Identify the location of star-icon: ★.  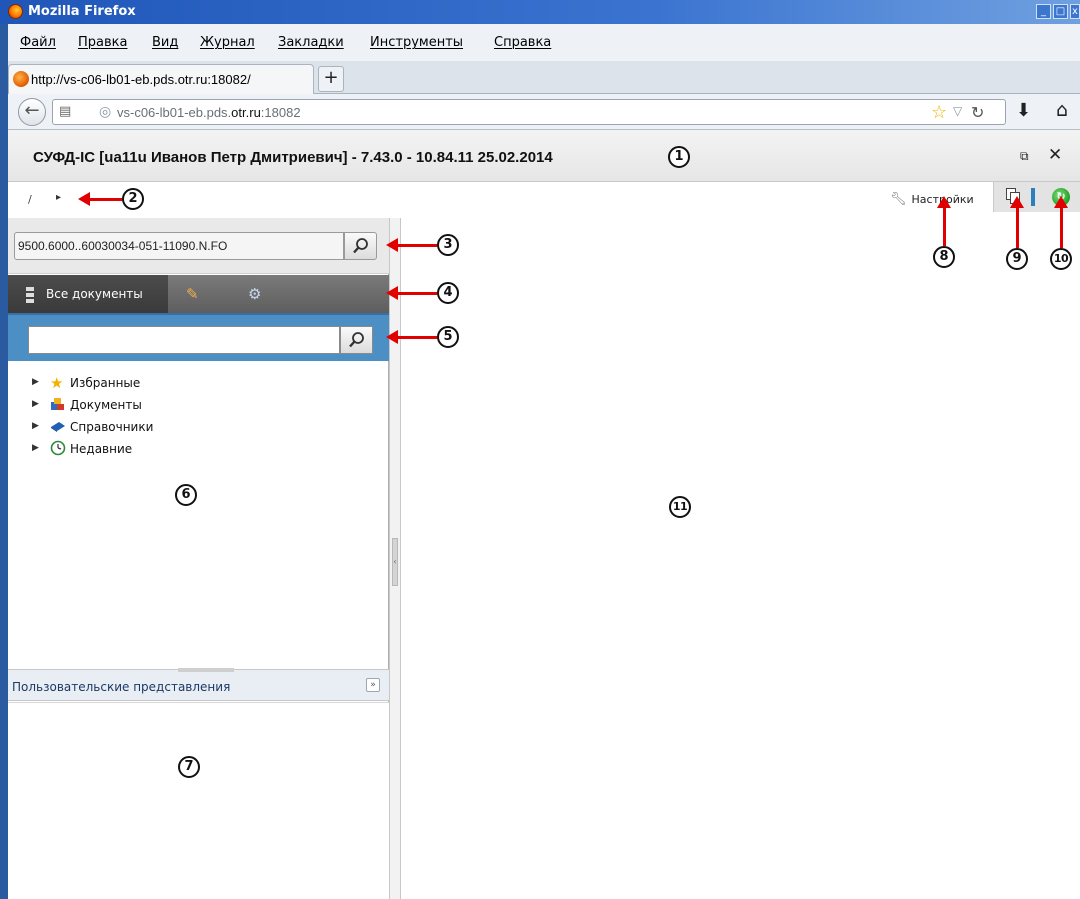
(57, 383).